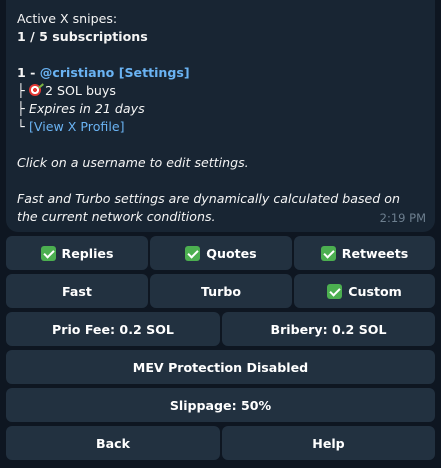  I want to click on replies-button: Replies, so click(77, 253).